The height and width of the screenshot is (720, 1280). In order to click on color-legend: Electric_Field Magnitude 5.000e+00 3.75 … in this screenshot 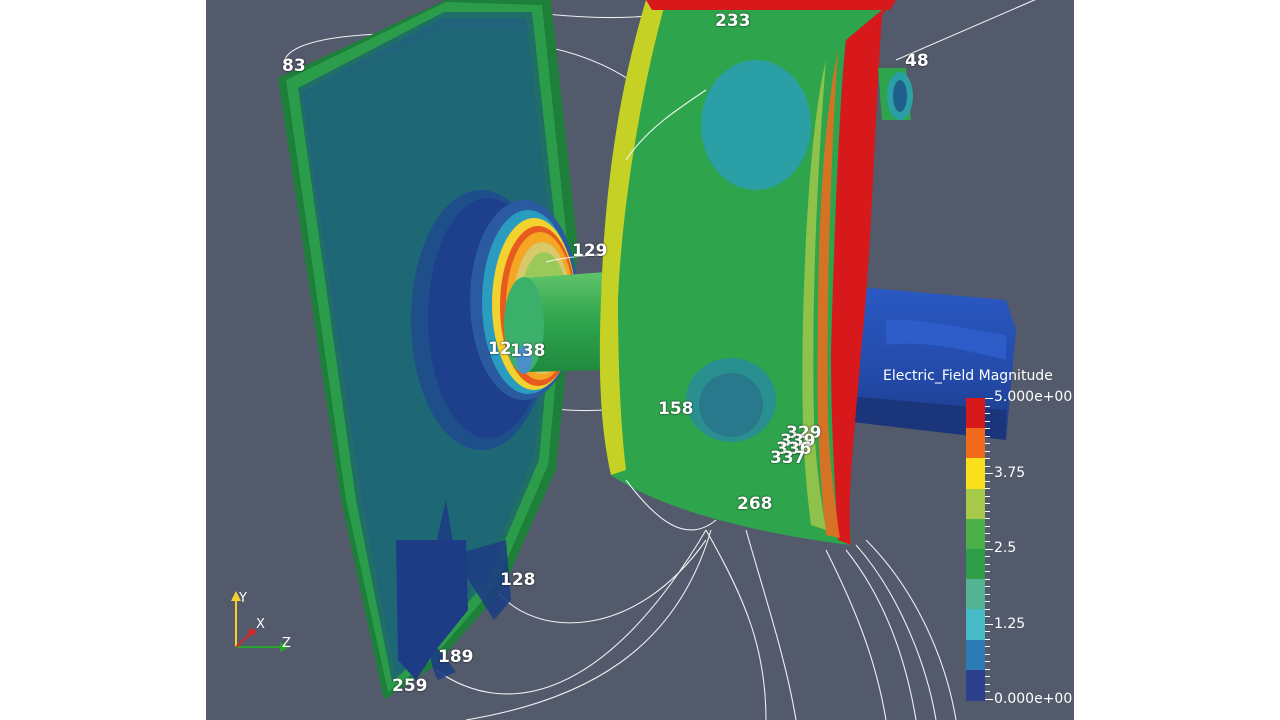, I will do `click(978, 539)`.